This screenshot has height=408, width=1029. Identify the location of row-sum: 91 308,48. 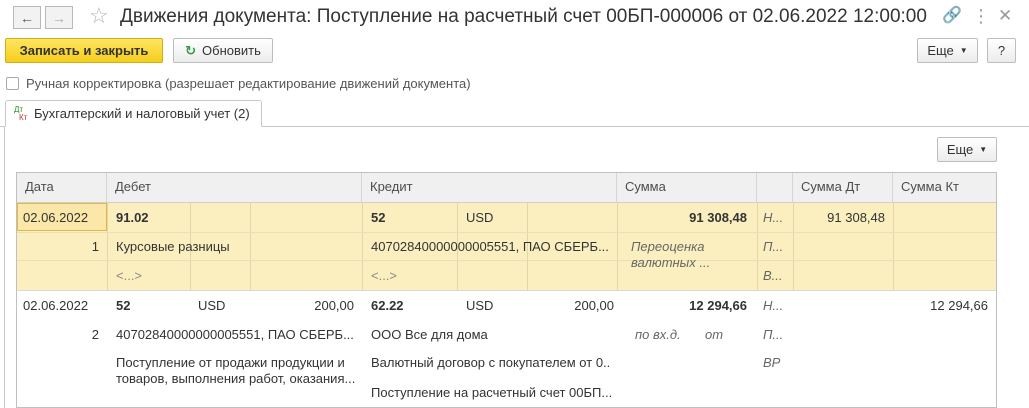
(718, 217).